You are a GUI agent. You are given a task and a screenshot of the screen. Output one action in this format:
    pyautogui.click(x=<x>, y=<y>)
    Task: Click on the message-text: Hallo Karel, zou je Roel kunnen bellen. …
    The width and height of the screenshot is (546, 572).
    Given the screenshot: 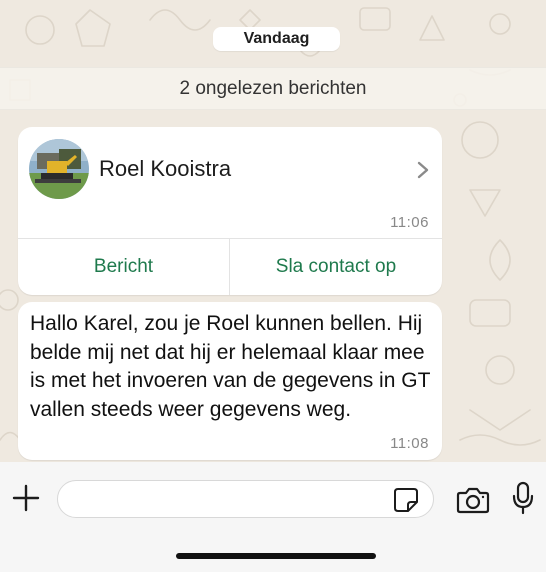 What is the action you would take?
    pyautogui.click(x=230, y=366)
    